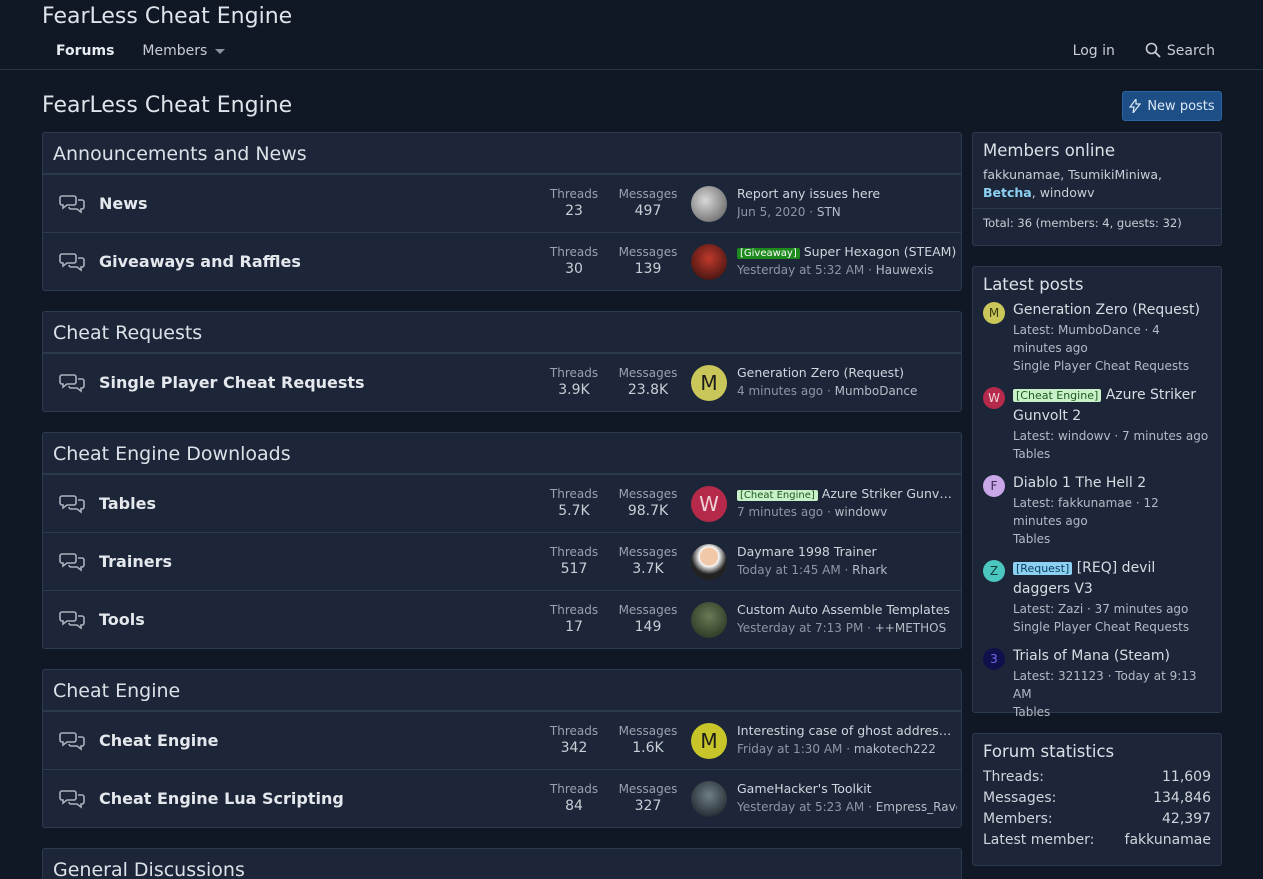 Image resolution: width=1263 pixels, height=879 pixels. I want to click on last-post-user: makotech222, so click(895, 749).